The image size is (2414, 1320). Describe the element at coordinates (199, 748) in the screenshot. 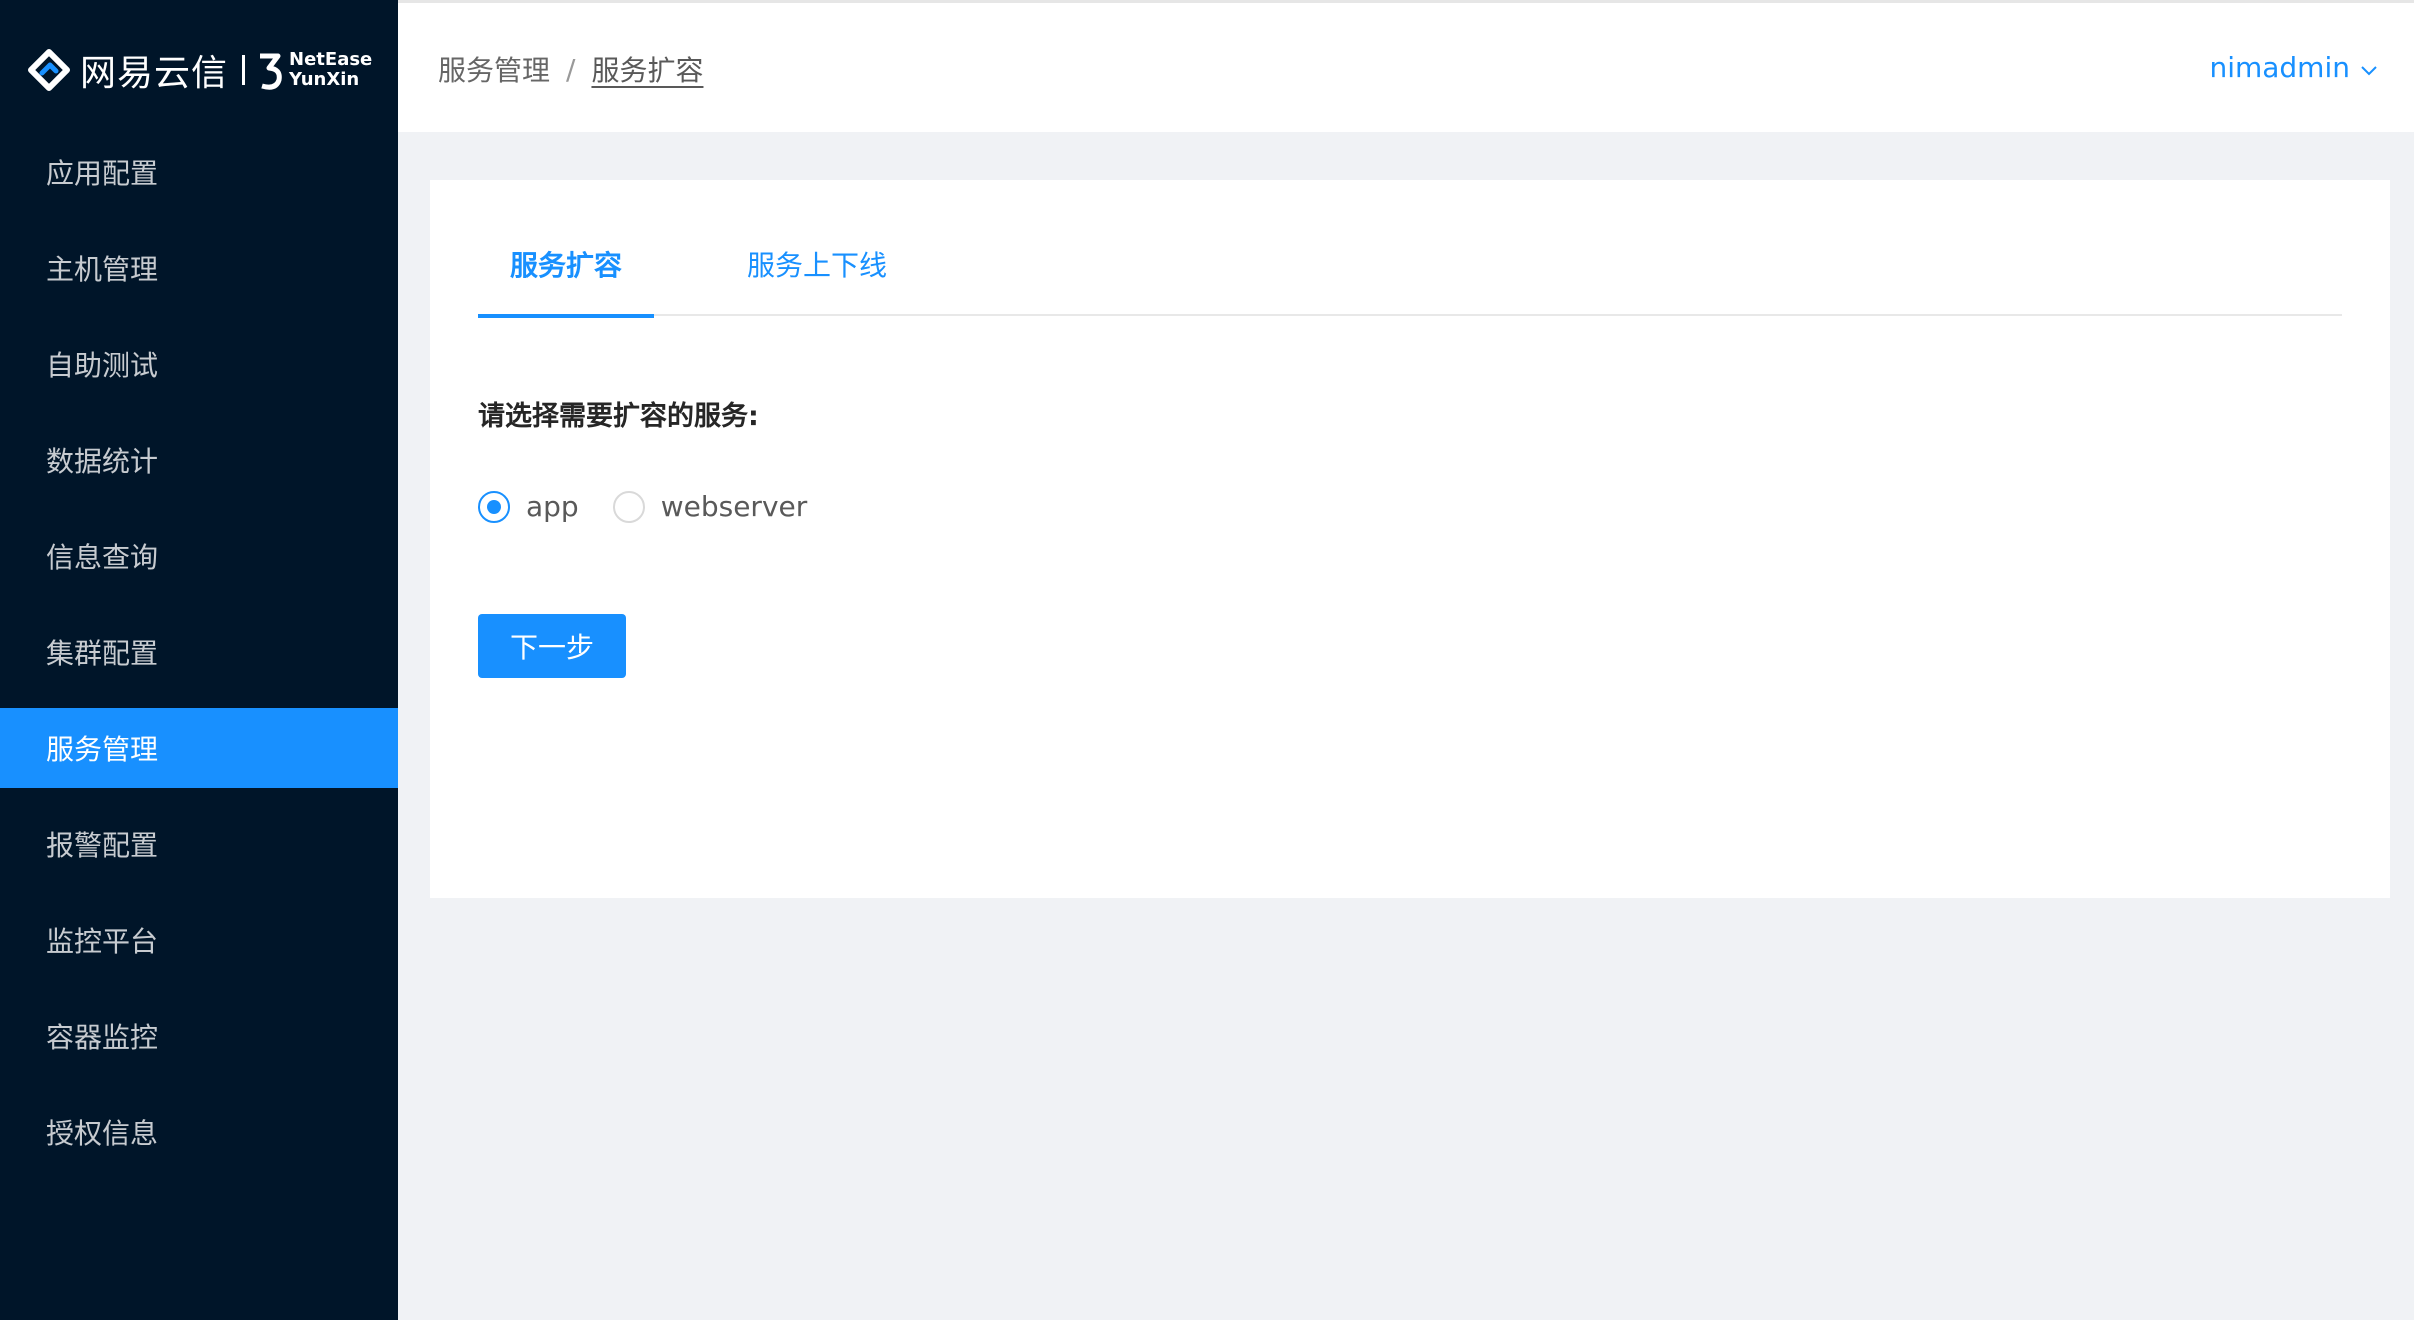

I see `sidebar-item-service-management: 服务管理` at that location.